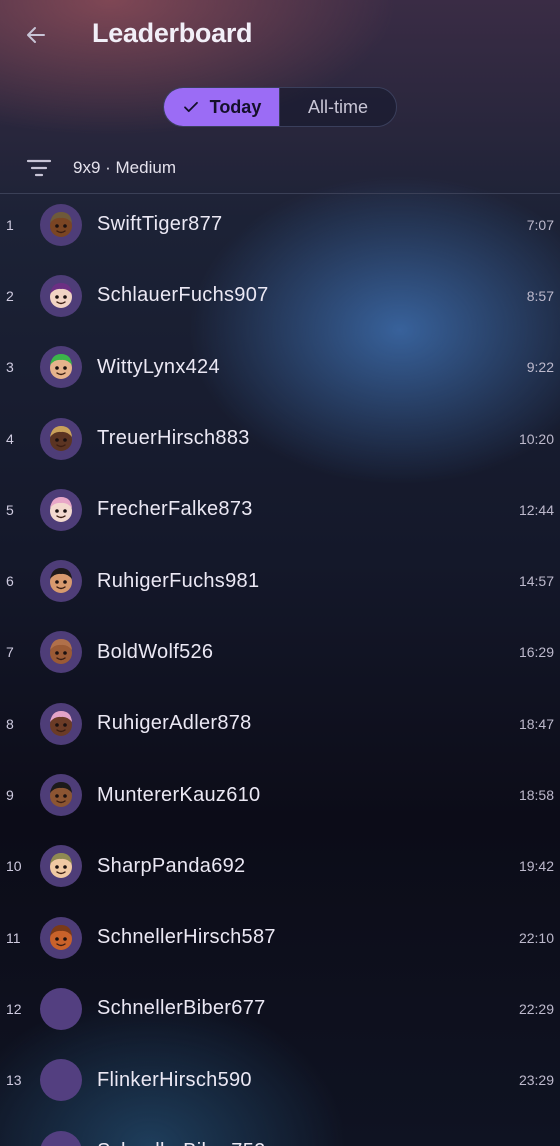 Image resolution: width=560 pixels, height=1146 pixels. I want to click on back-button, so click(36, 35).